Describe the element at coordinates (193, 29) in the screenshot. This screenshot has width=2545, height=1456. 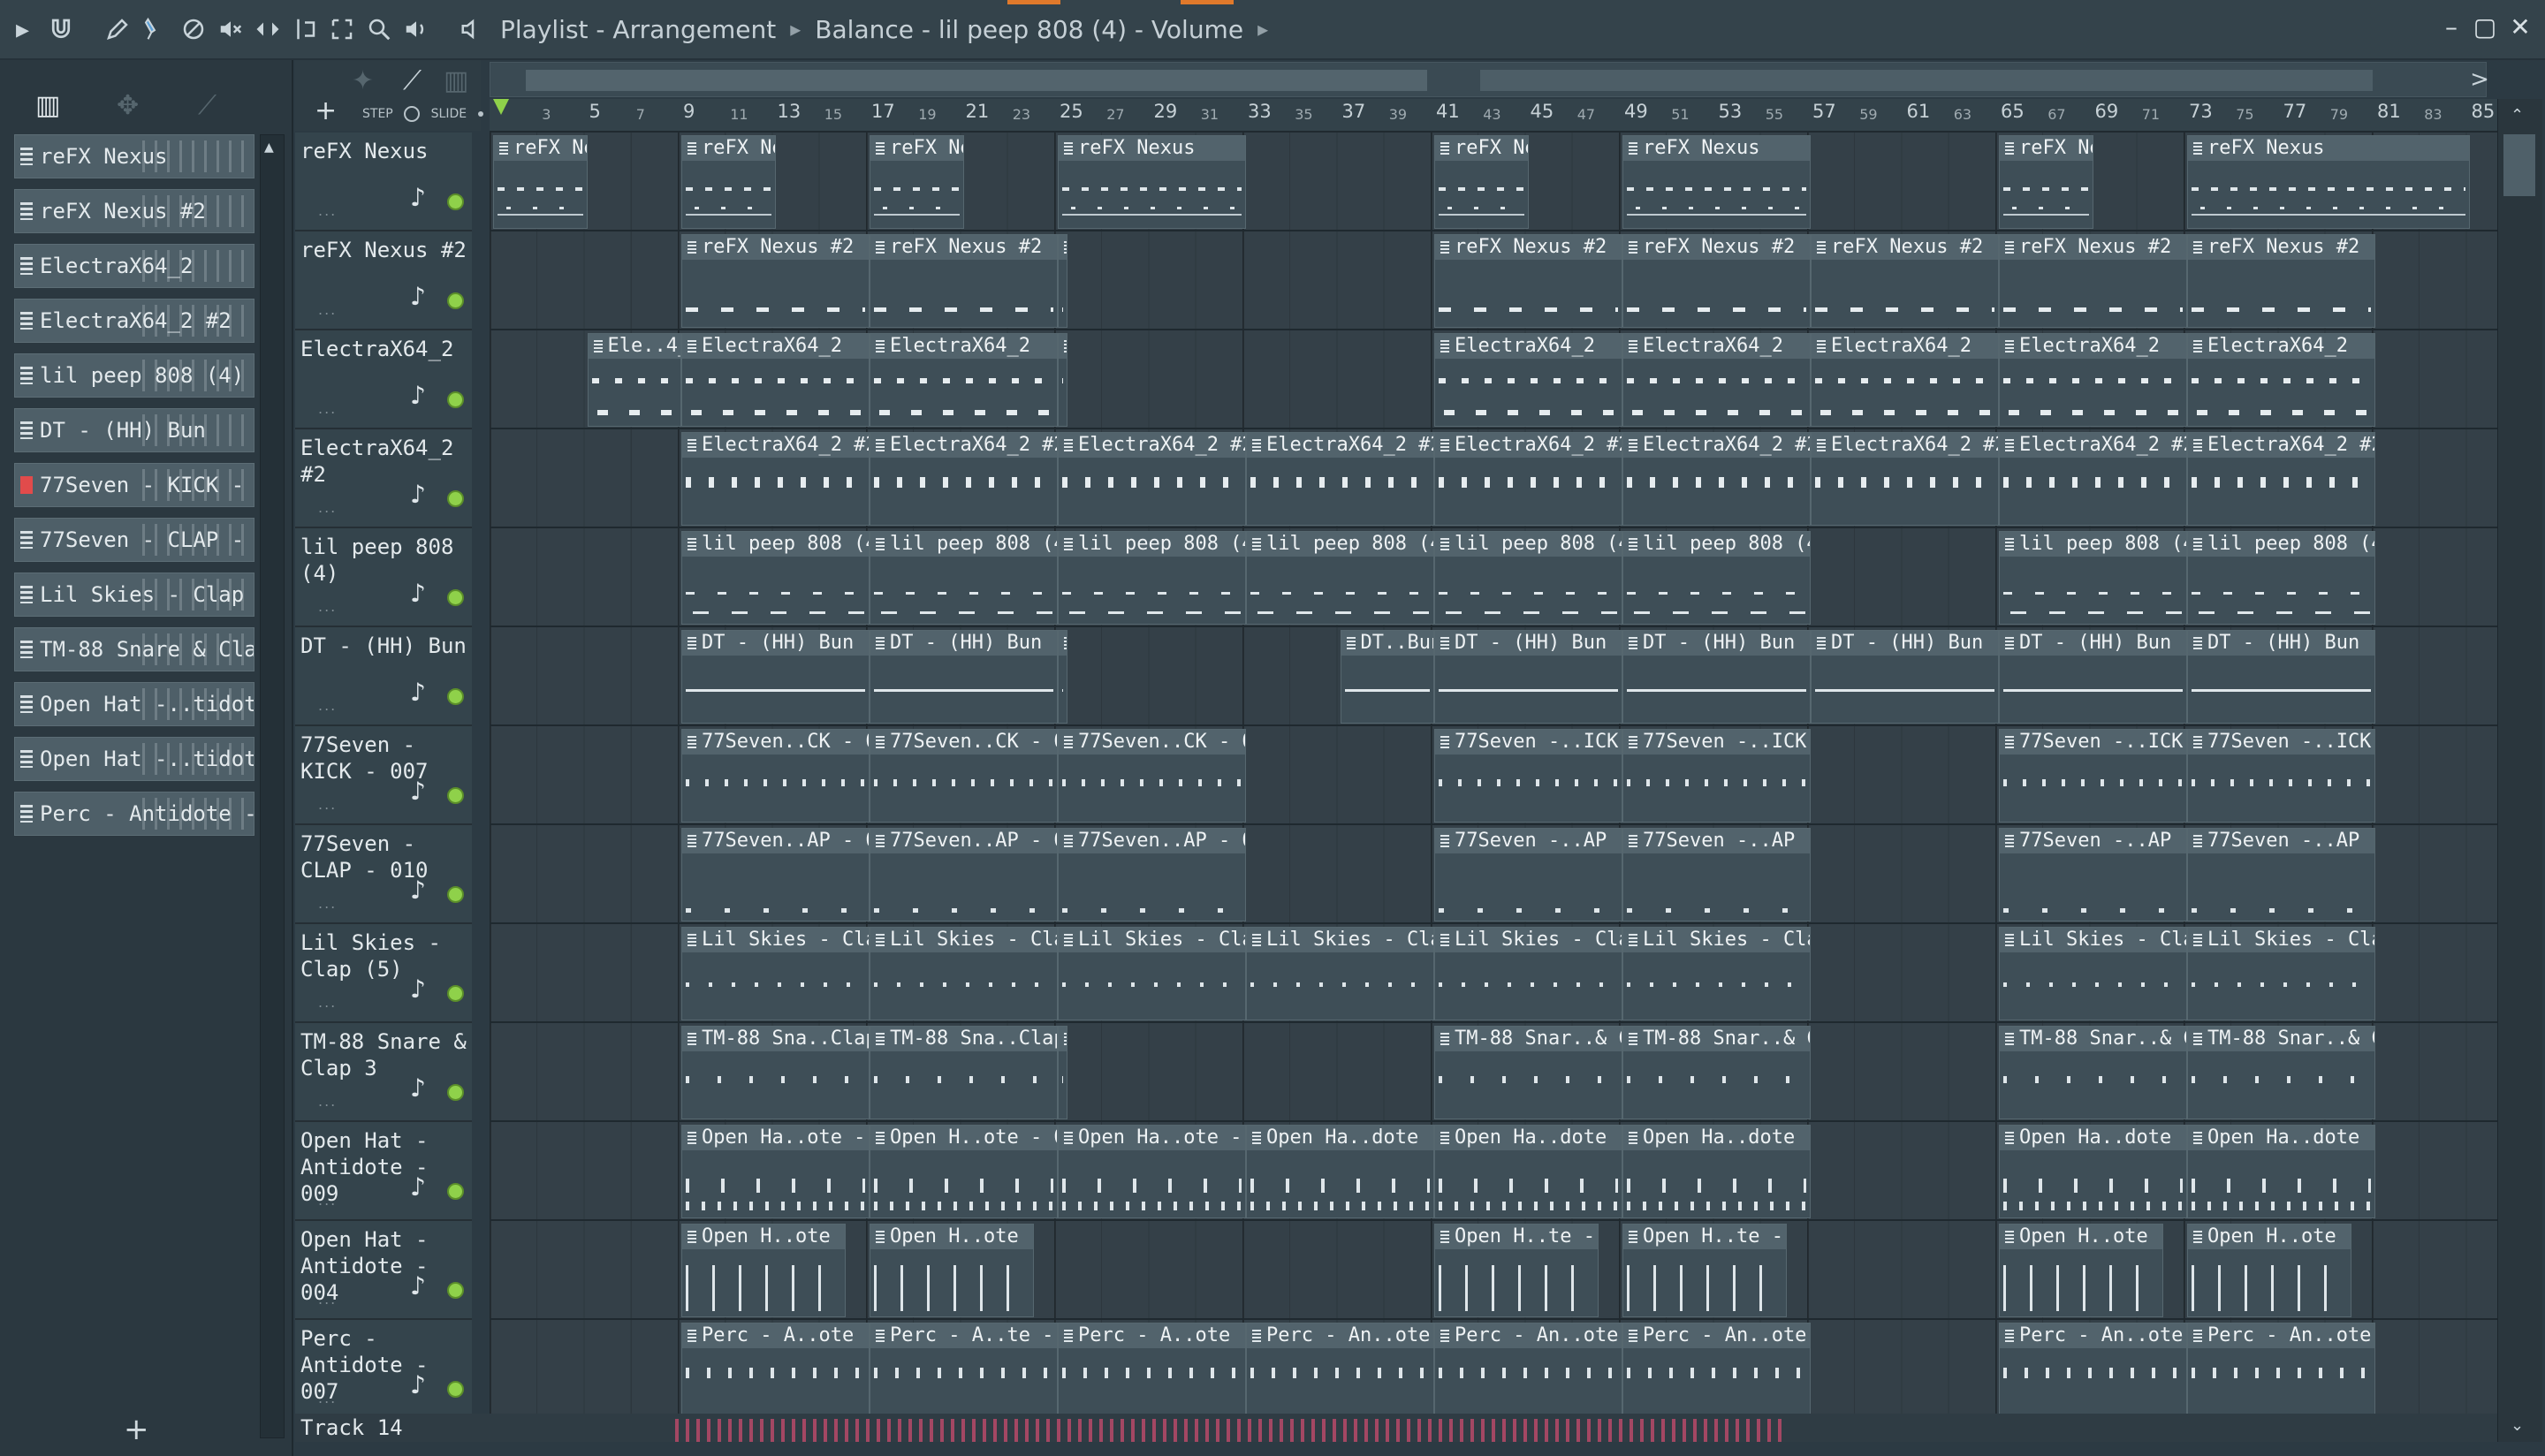
I see `delete-icon` at that location.